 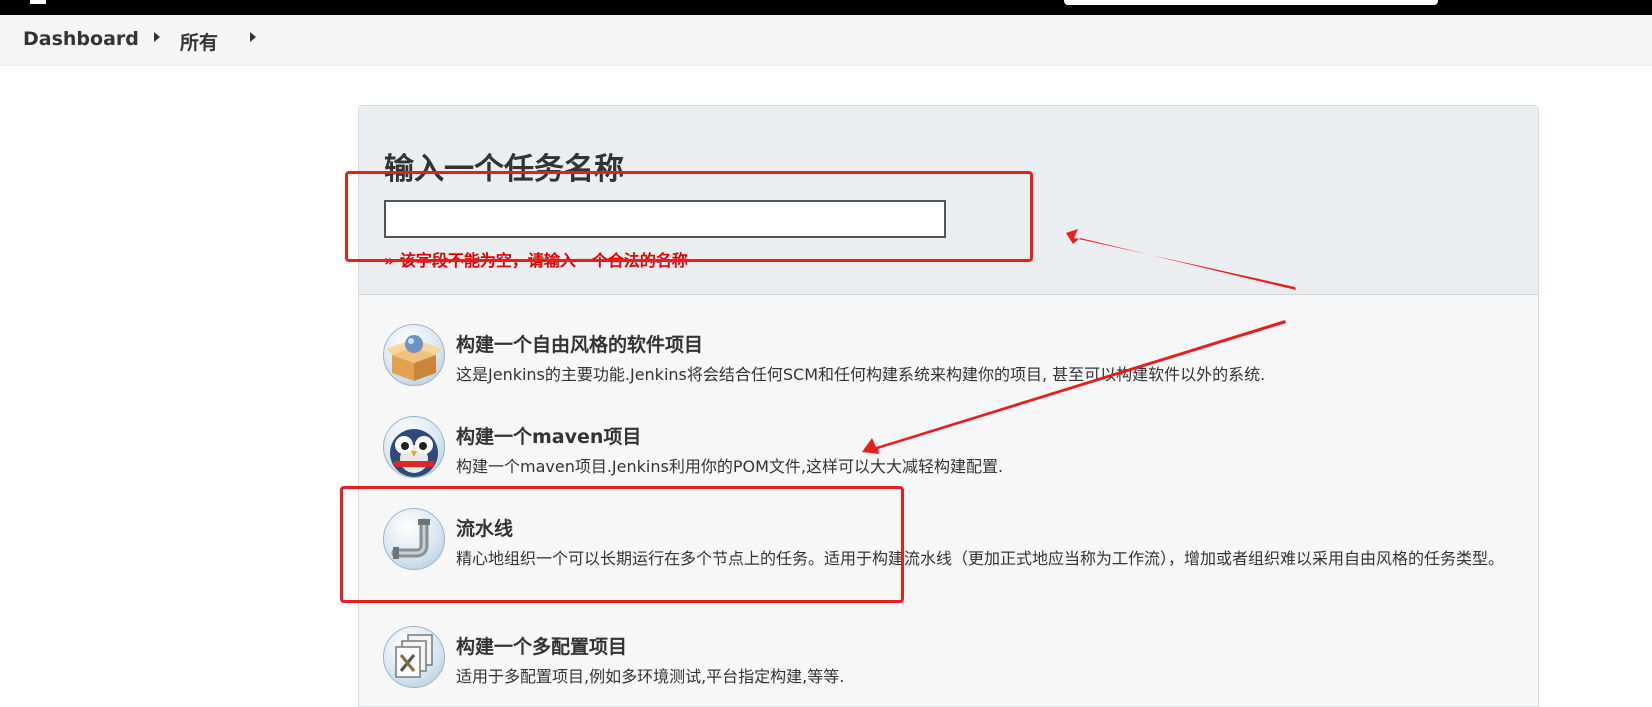 I want to click on freestyle-box-icon, so click(x=414, y=355).